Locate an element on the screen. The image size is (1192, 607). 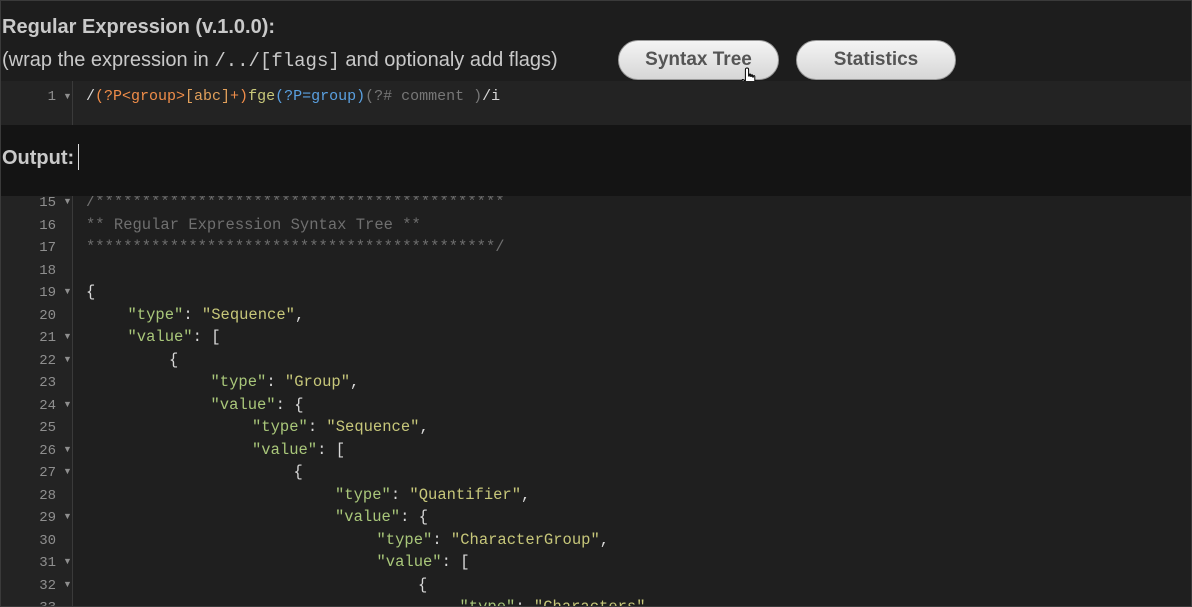
hint-code-wrap: /../ is located at coordinates (237, 61).